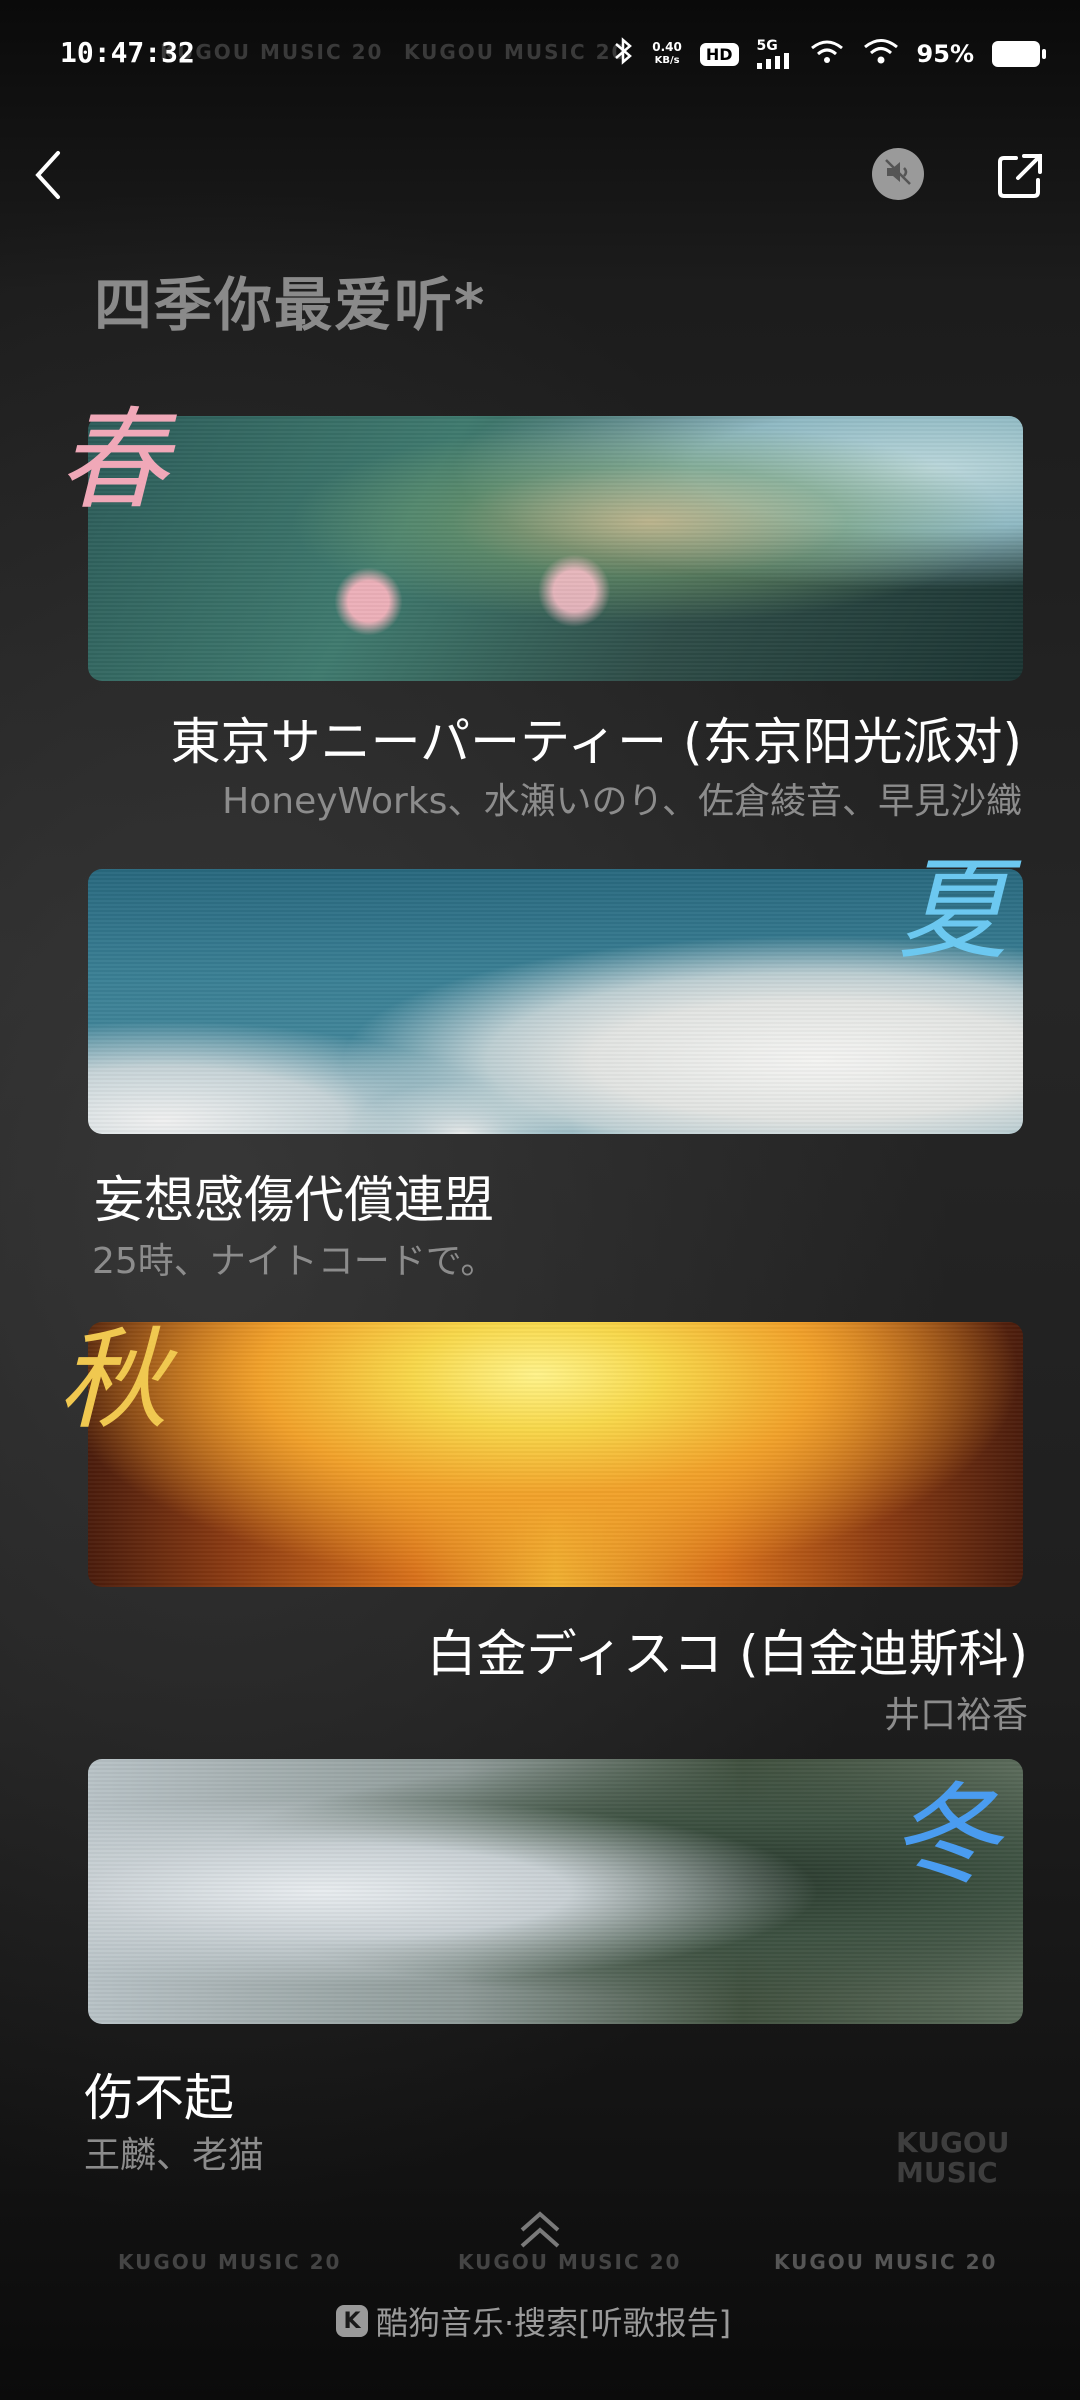  What do you see at coordinates (667, 60) in the screenshot?
I see `network-speed-unit: KB/s` at bounding box center [667, 60].